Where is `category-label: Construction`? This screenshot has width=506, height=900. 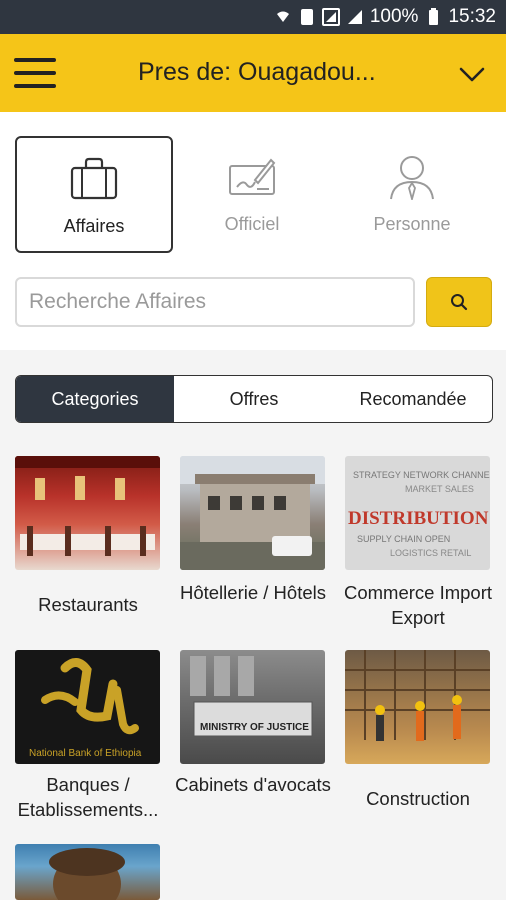 category-label: Construction is located at coordinates (418, 798).